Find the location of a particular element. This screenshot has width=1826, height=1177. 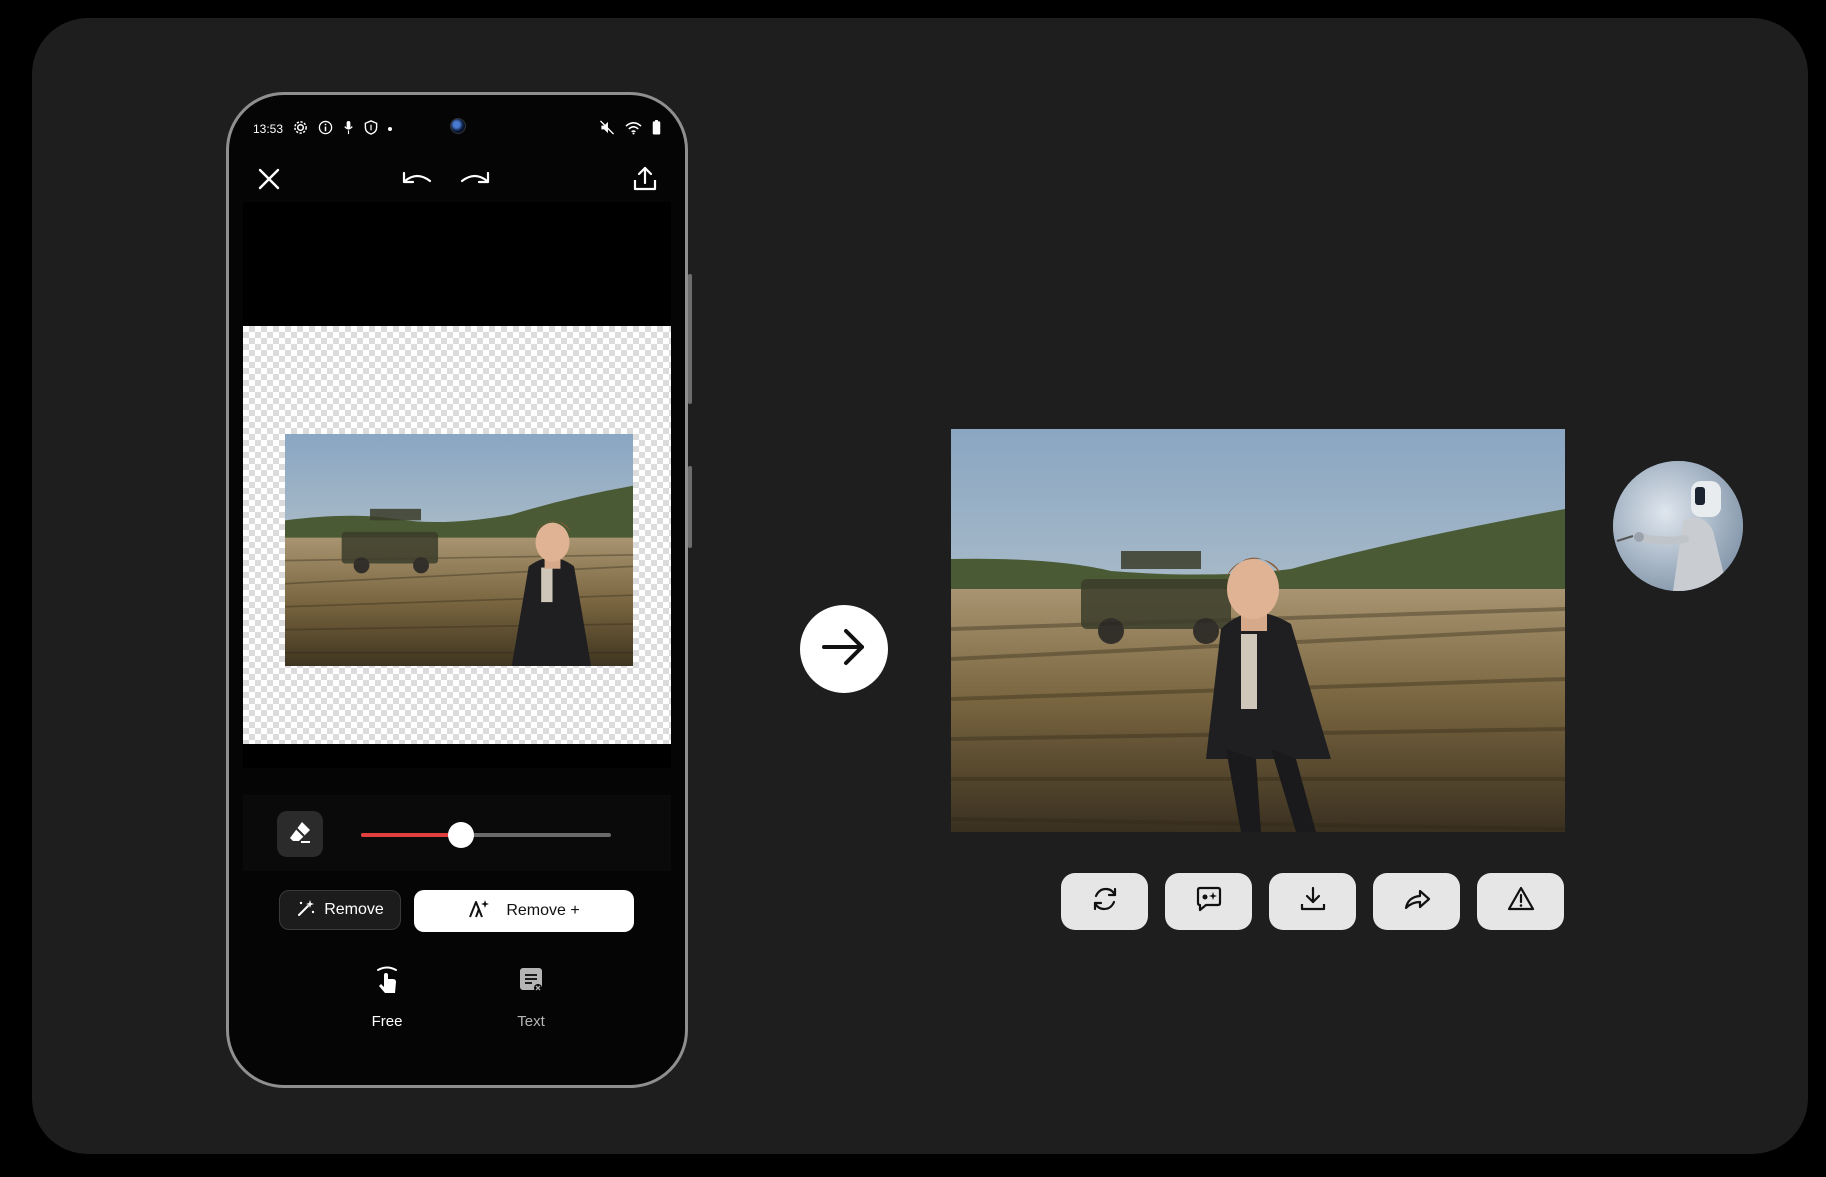

mute-status-icon is located at coordinates (607, 129).